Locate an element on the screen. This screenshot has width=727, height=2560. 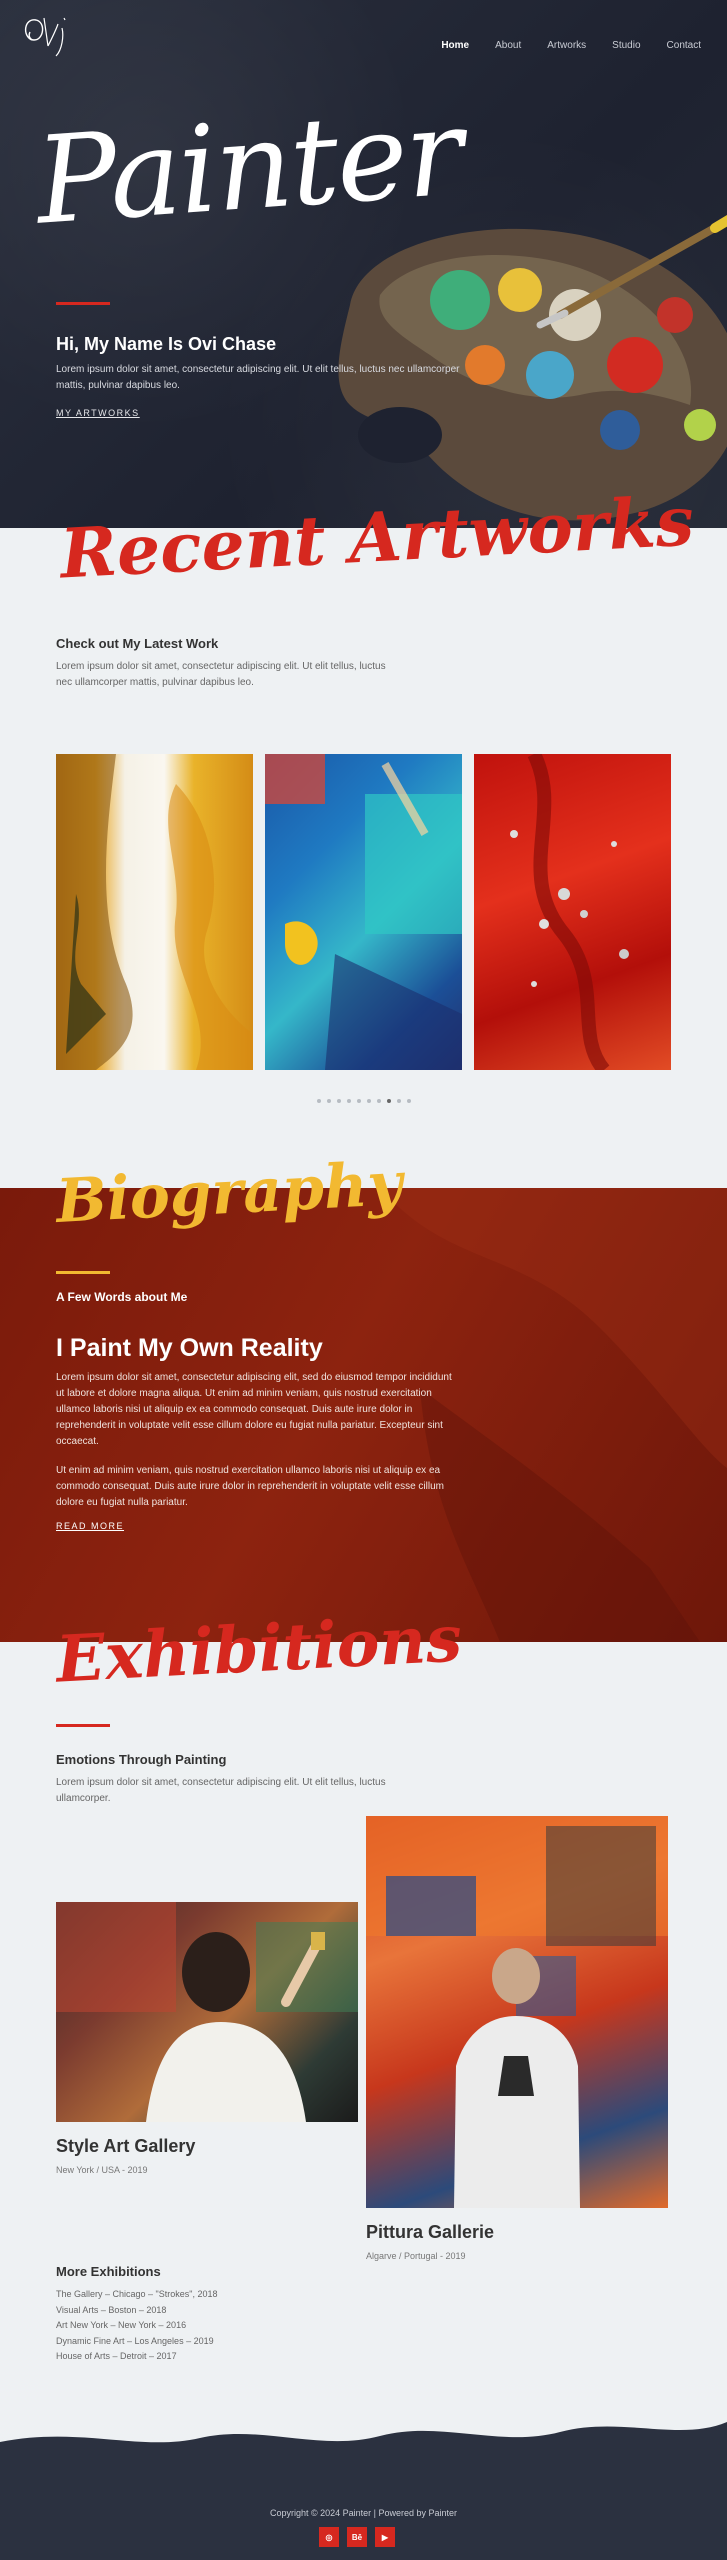
gallery-meta: New York / USA - 2019 is located at coordinates (102, 2170).